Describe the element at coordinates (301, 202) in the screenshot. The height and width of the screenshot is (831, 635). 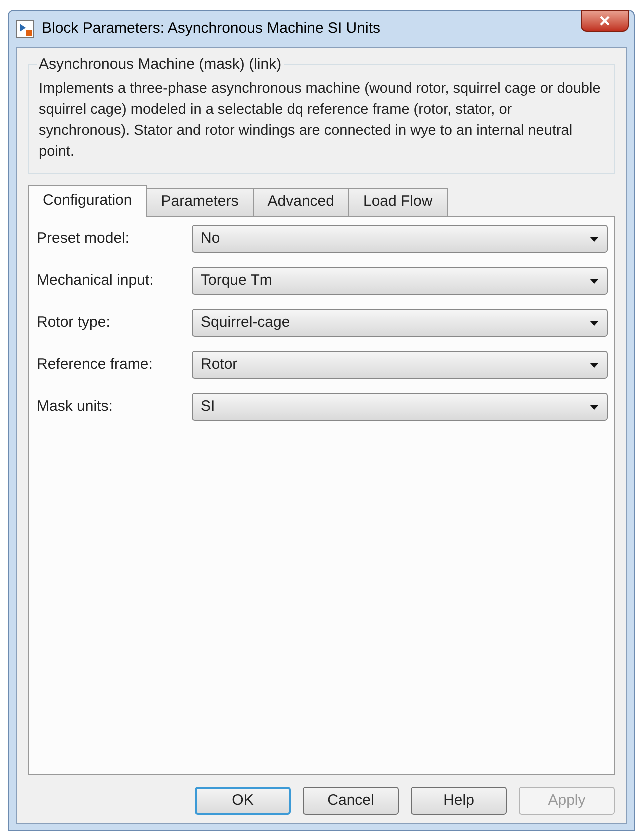
I see `tab: Advanced` at that location.